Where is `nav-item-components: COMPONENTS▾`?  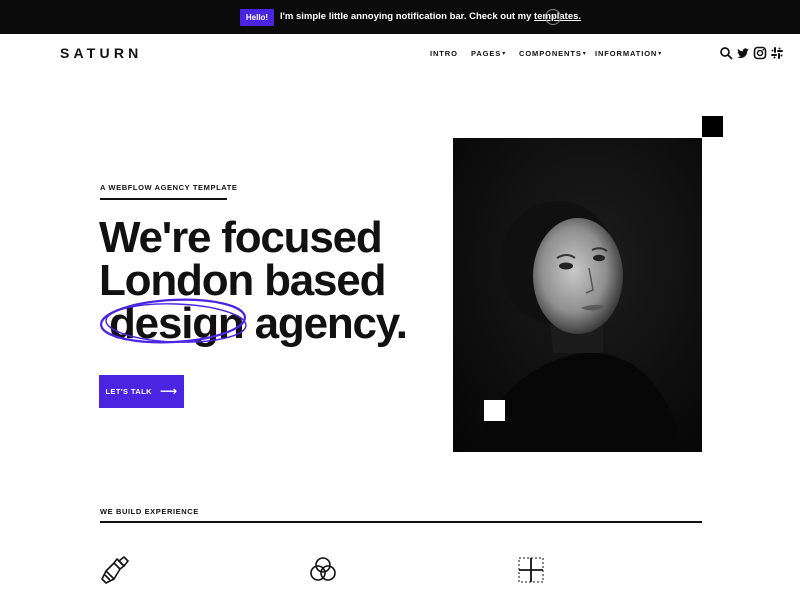 nav-item-components: COMPONENTS▾ is located at coordinates (553, 53).